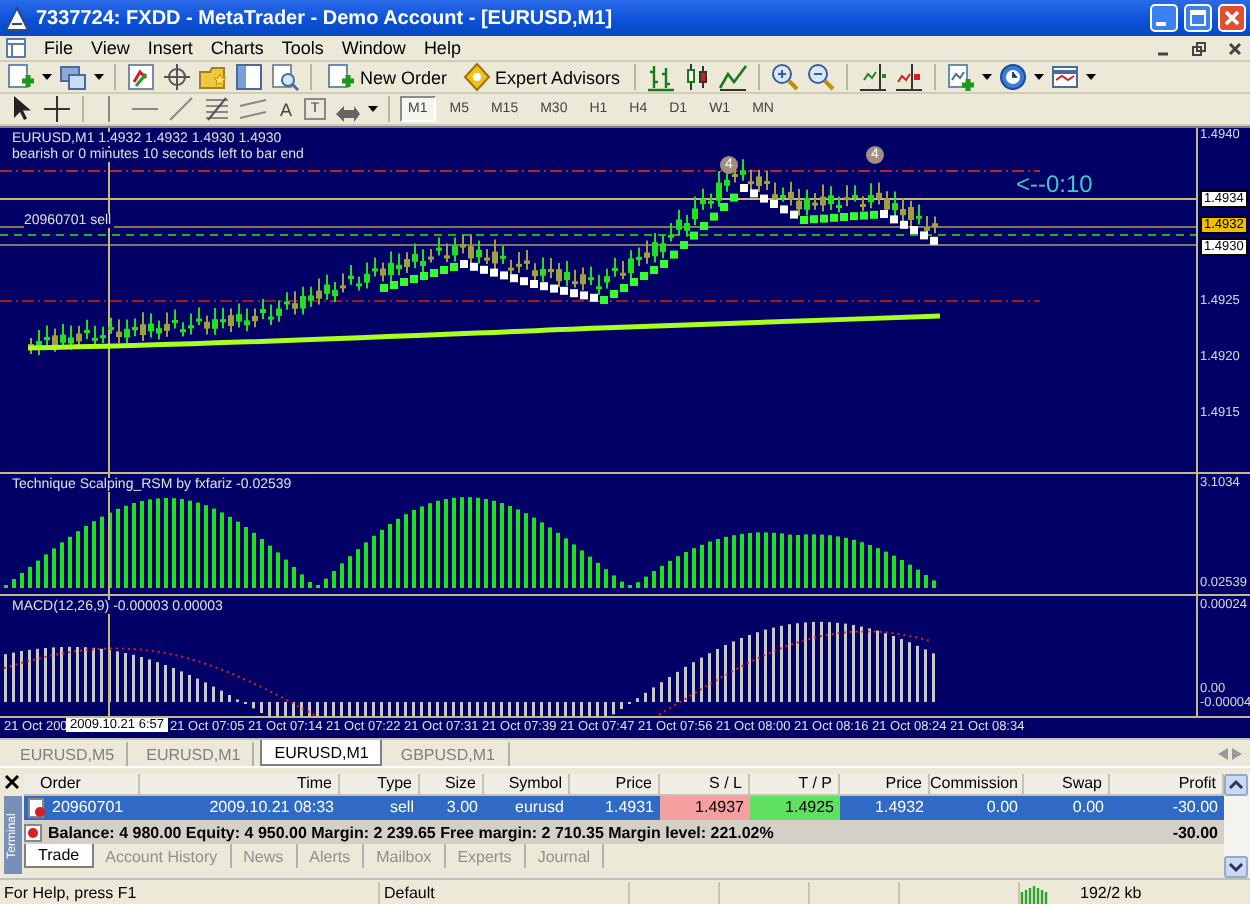 This screenshot has width=1250, height=904. I want to click on menu-item: Tools, so click(302, 48).